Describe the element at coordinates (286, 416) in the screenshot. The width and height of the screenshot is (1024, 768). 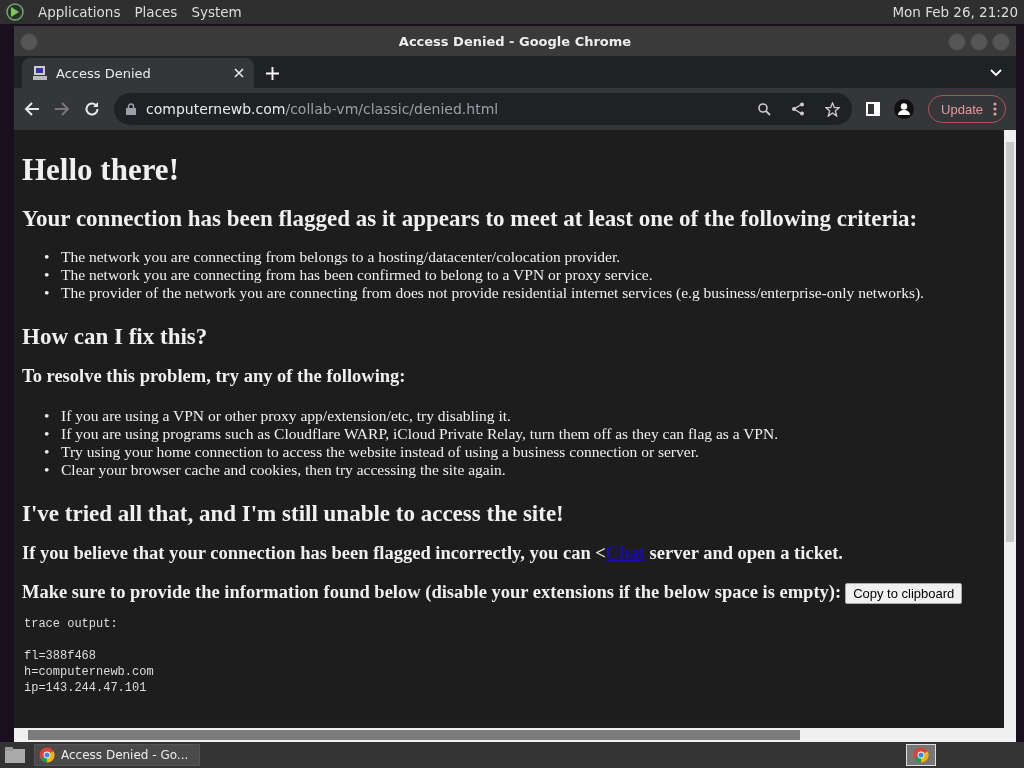
I see `list-item: If you are using a VPN or other proxy app/extension/etc, try disabling it.` at that location.